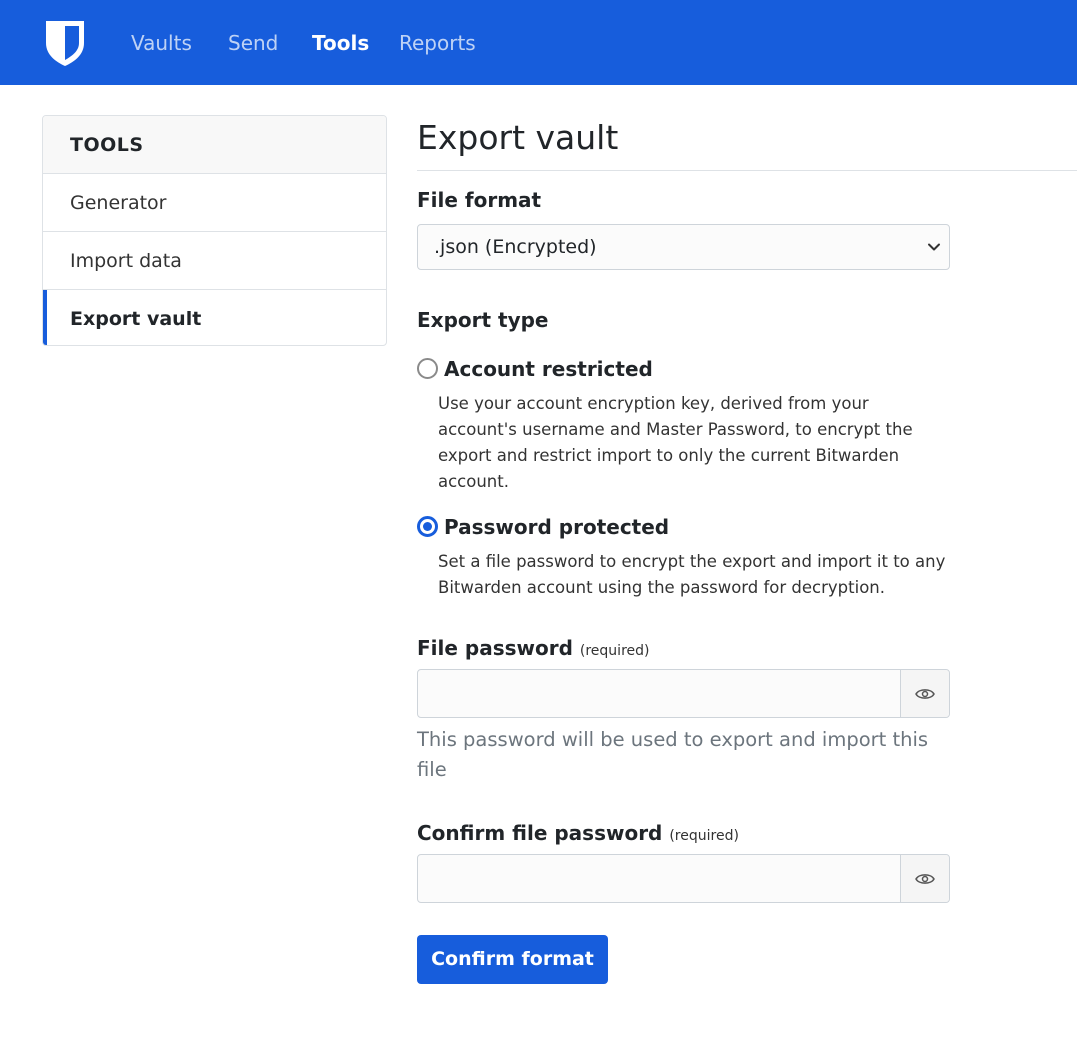 This screenshot has height=1051, width=1077. I want to click on confirm-password-input, so click(659, 878).